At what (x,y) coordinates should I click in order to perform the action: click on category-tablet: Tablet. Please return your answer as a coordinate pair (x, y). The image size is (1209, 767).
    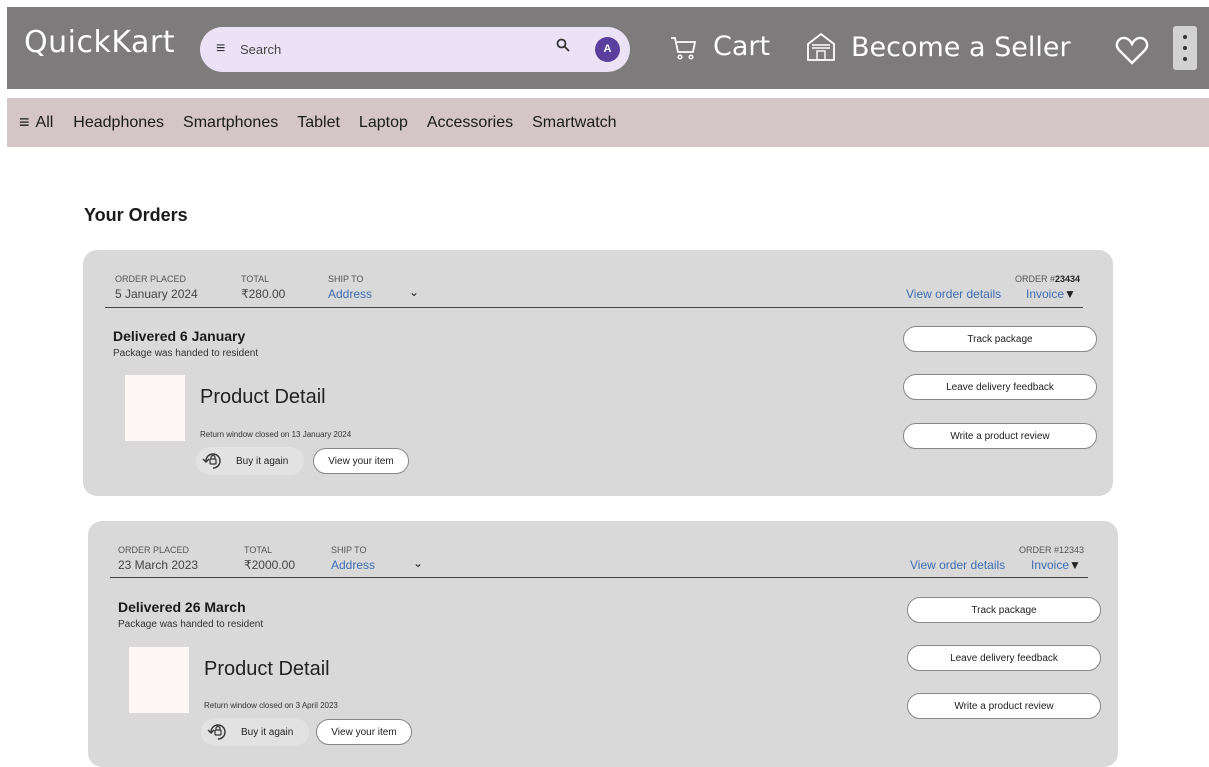
    Looking at the image, I should click on (318, 123).